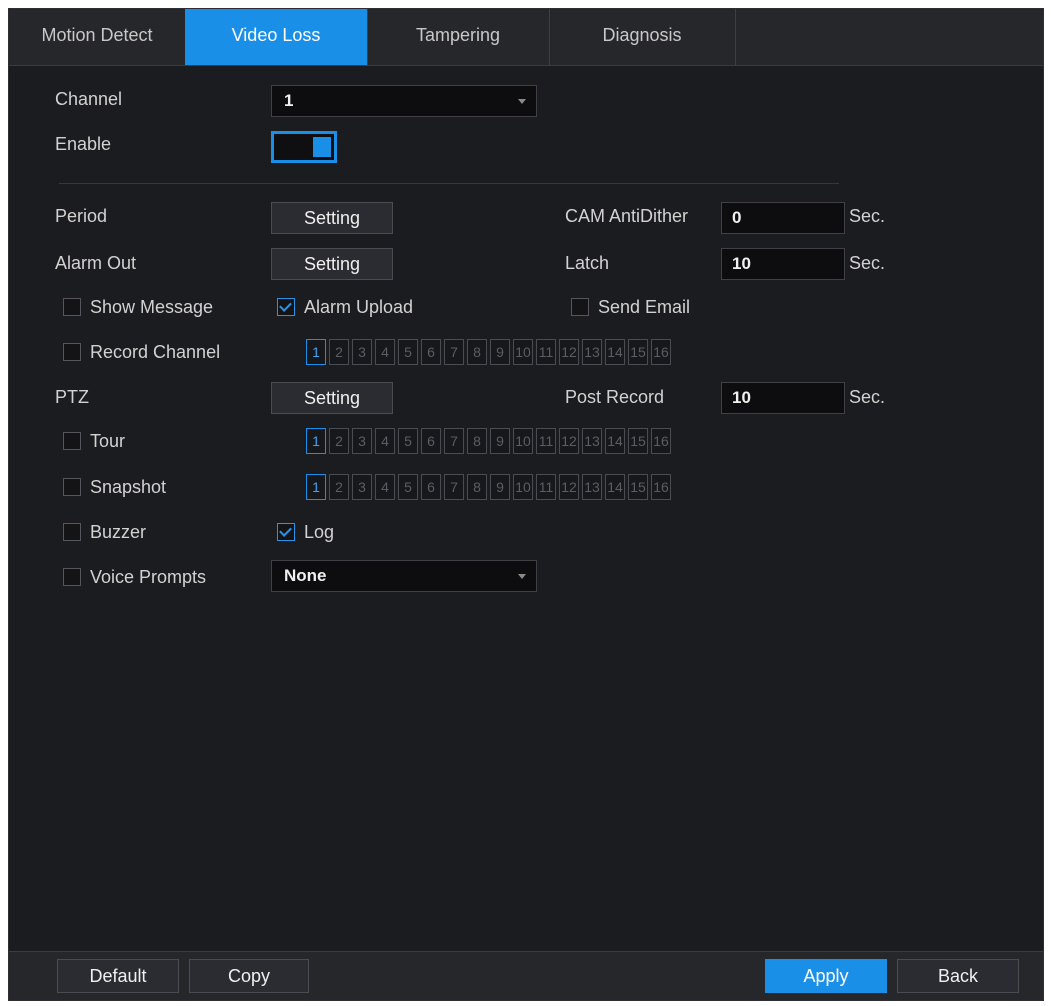  What do you see at coordinates (96, 263) in the screenshot?
I see `alarm-out-label: Alarm Out` at bounding box center [96, 263].